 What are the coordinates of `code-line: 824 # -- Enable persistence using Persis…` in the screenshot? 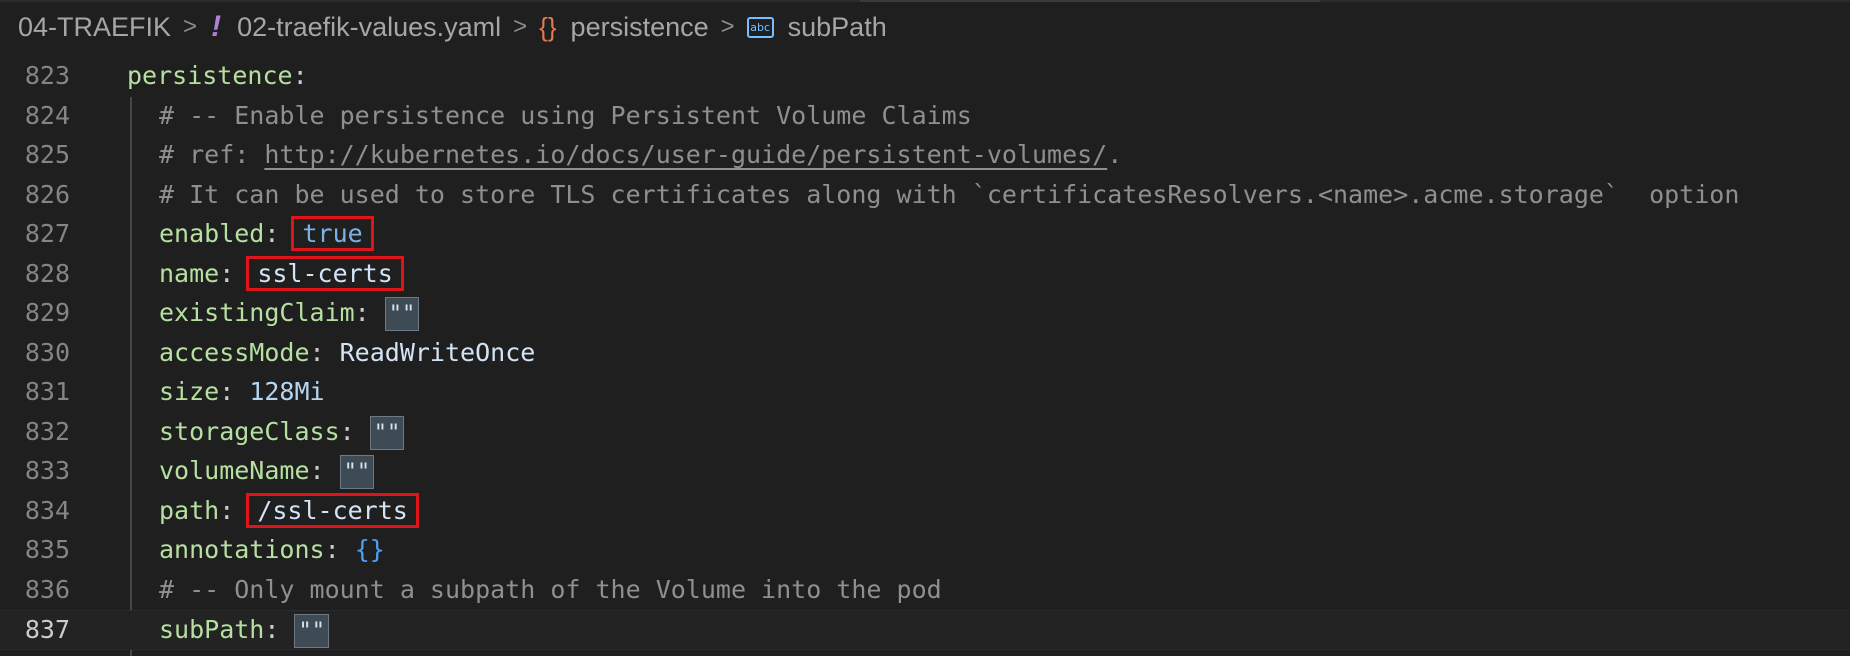 It's located at (925, 117).